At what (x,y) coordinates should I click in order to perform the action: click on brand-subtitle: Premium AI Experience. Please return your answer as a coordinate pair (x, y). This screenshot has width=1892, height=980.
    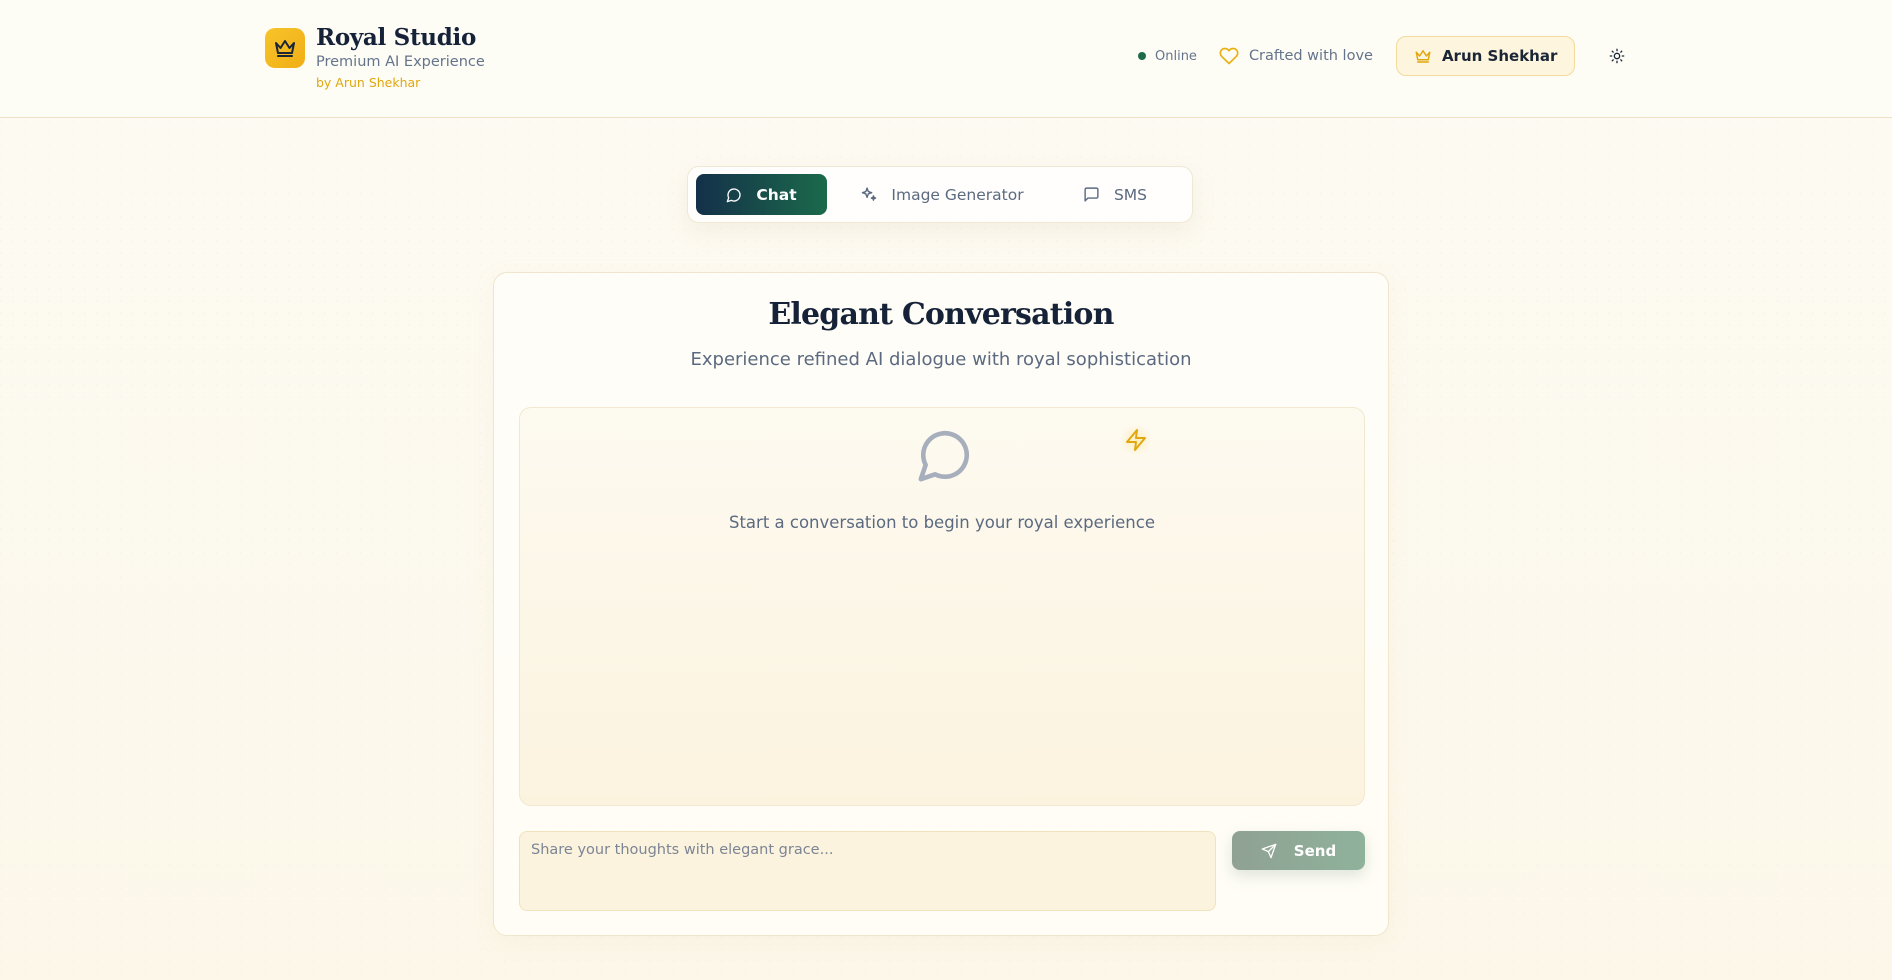
    Looking at the image, I should click on (400, 62).